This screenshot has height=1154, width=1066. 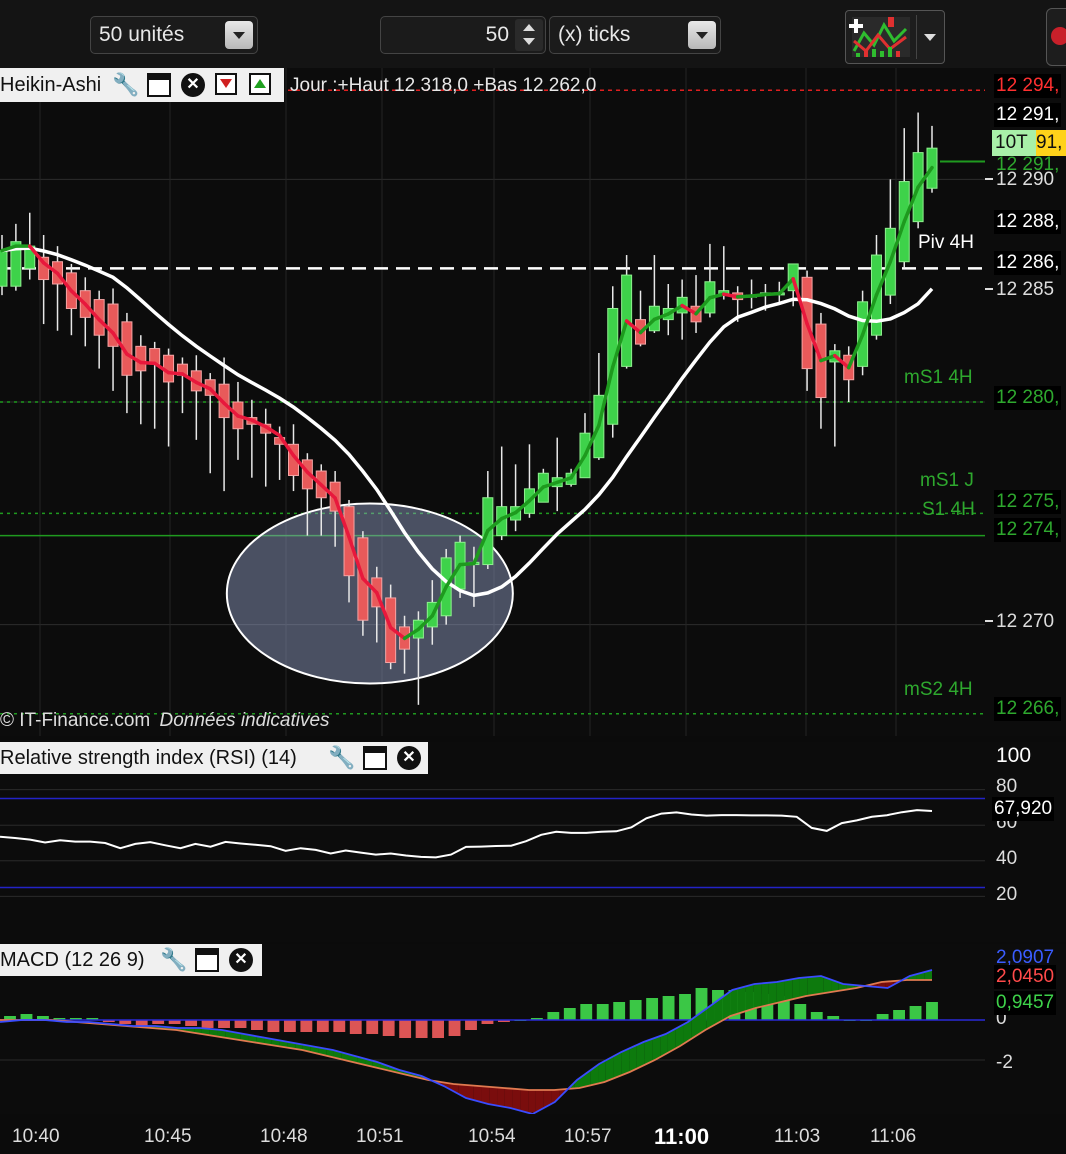 I want to click on side-toolbar-button, so click(x=1056, y=37).